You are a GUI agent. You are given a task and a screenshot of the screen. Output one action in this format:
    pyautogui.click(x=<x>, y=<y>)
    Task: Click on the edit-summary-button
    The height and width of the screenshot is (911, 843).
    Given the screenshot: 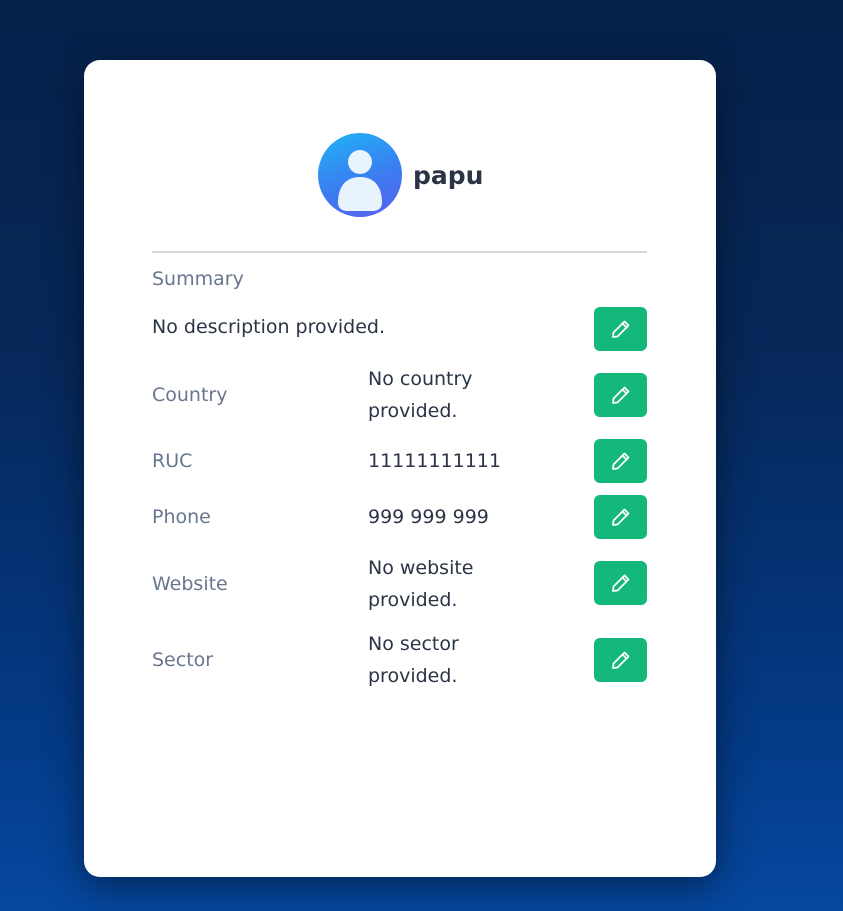 What is the action you would take?
    pyautogui.click(x=620, y=329)
    